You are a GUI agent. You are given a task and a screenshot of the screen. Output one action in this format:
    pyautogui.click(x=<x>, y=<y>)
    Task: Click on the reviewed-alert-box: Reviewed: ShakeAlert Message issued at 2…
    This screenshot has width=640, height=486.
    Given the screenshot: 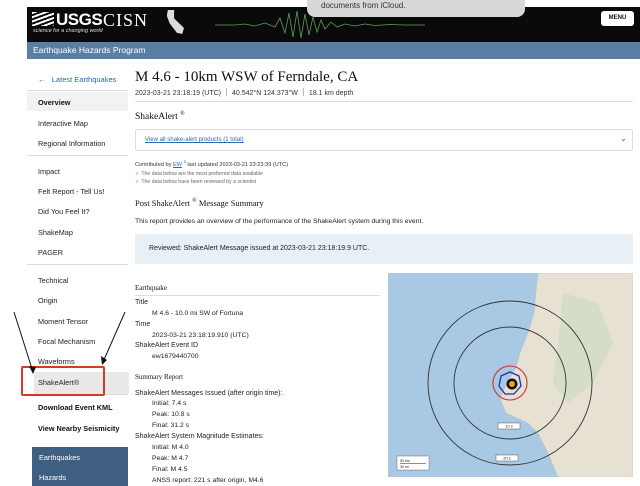 What is the action you would take?
    pyautogui.click(x=384, y=249)
    